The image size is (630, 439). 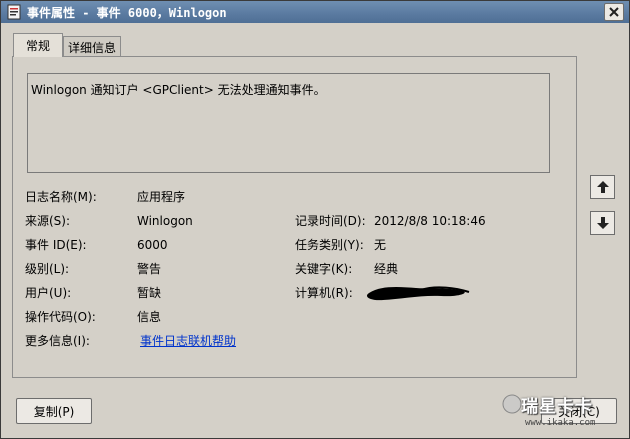 I want to click on event-id-label: 事件 ID(E):, so click(x=56, y=245).